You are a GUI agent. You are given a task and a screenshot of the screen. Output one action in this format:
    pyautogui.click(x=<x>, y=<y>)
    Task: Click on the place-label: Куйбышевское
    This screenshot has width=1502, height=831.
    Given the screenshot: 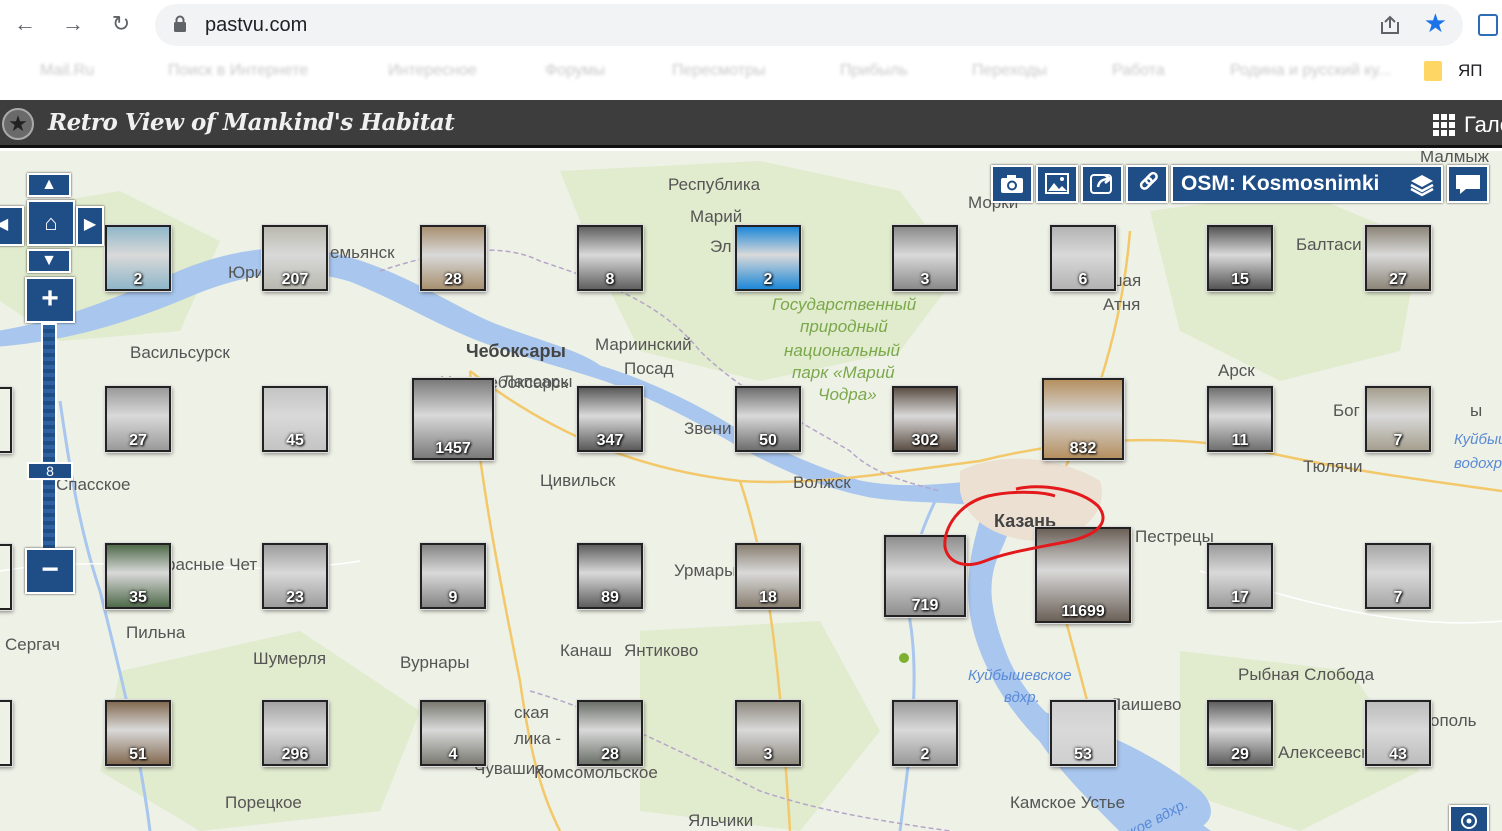 What is the action you would take?
    pyautogui.click(x=1020, y=675)
    